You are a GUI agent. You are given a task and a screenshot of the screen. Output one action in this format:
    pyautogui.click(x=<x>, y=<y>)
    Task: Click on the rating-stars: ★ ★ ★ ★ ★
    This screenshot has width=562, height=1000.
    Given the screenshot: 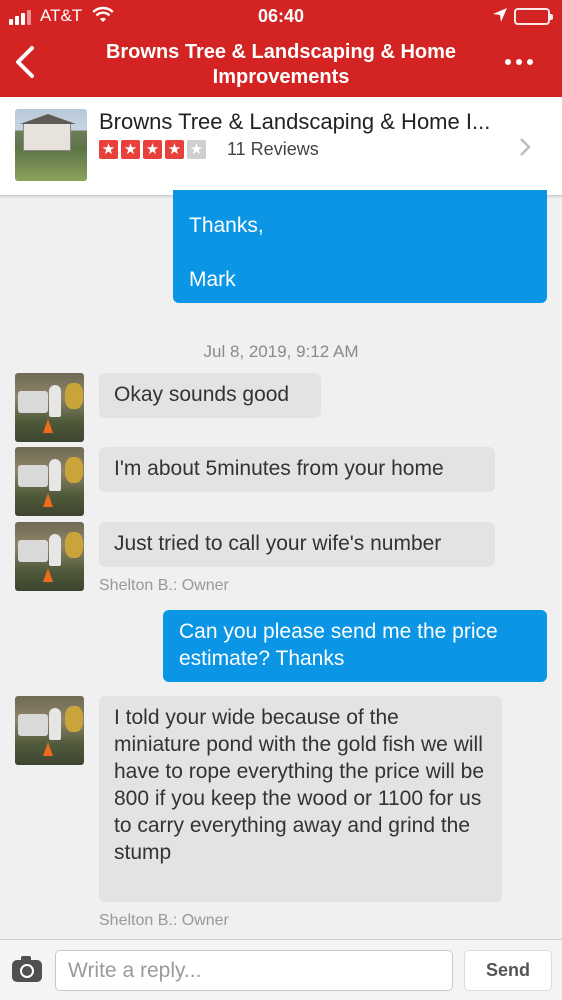 What is the action you would take?
    pyautogui.click(x=152, y=149)
    